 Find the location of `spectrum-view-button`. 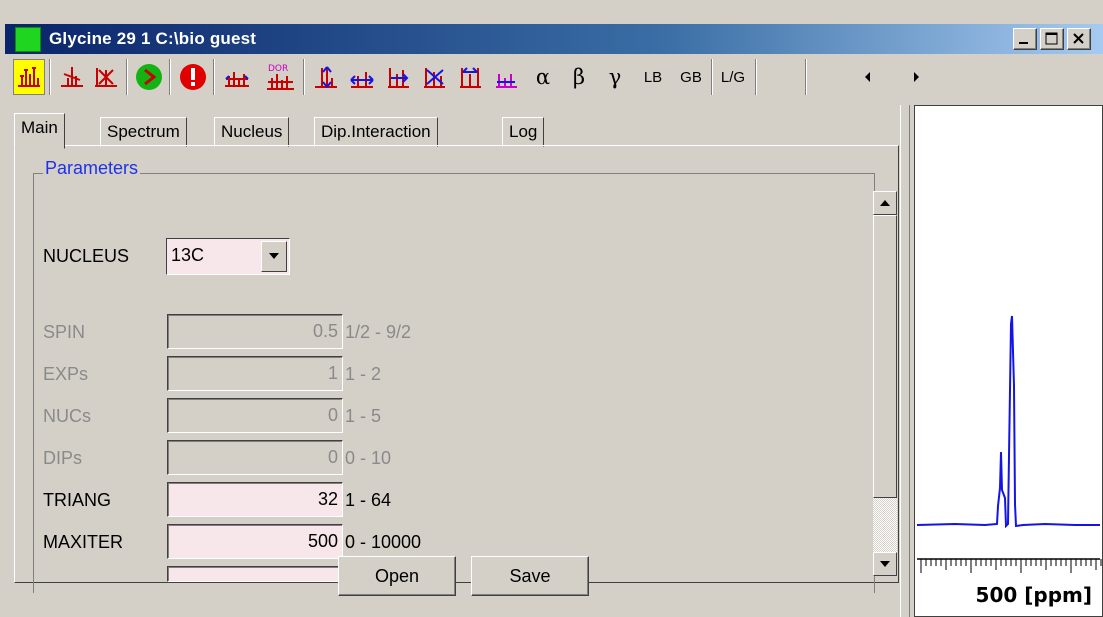

spectrum-view-button is located at coordinates (29, 77).